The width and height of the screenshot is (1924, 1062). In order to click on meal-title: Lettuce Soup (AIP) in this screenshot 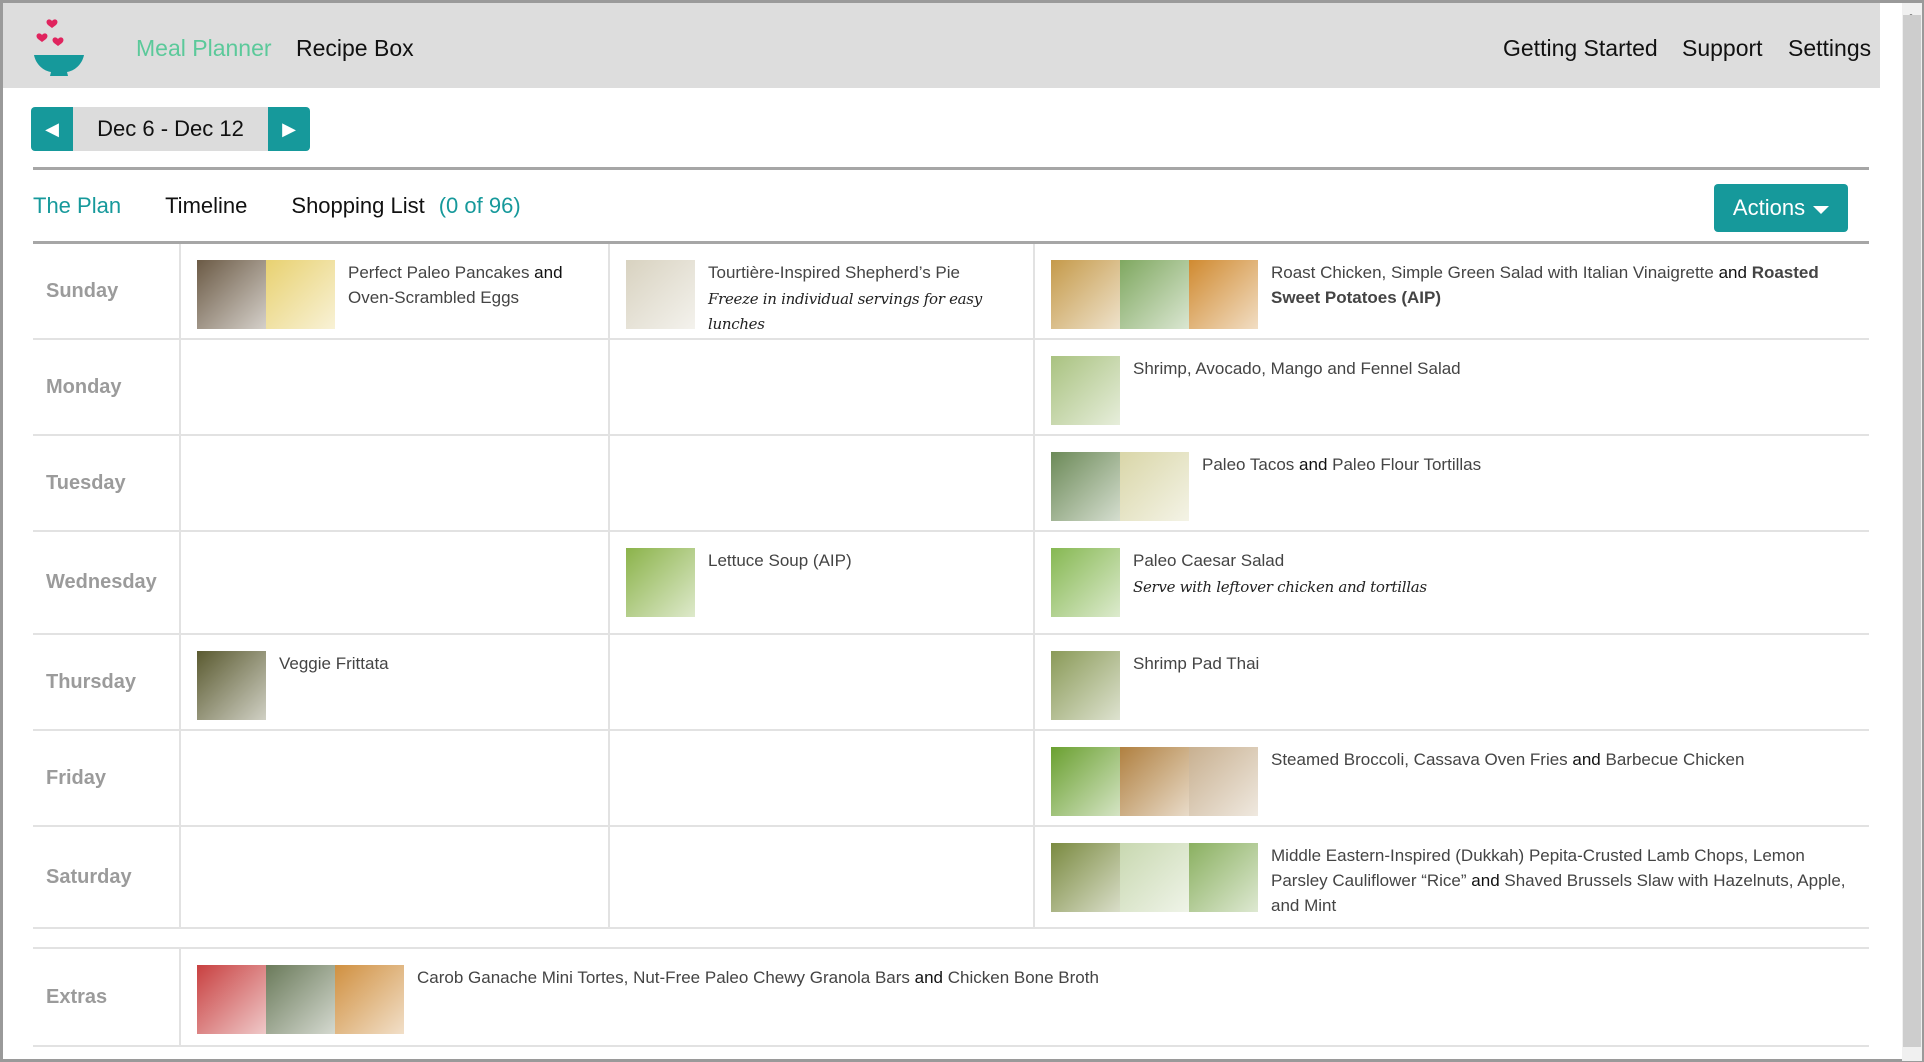, I will do `click(780, 560)`.